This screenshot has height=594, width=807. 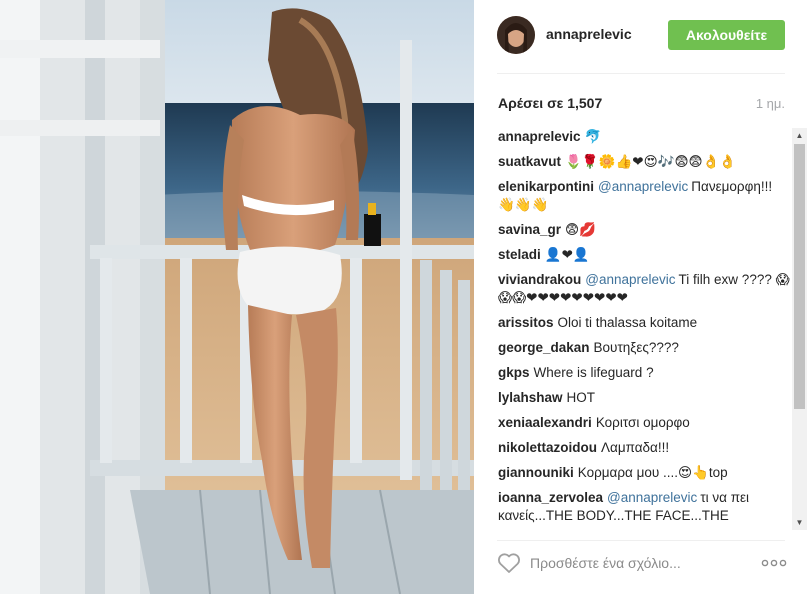 I want to click on scroll-down-arrow-icon: ▼, so click(x=799, y=522).